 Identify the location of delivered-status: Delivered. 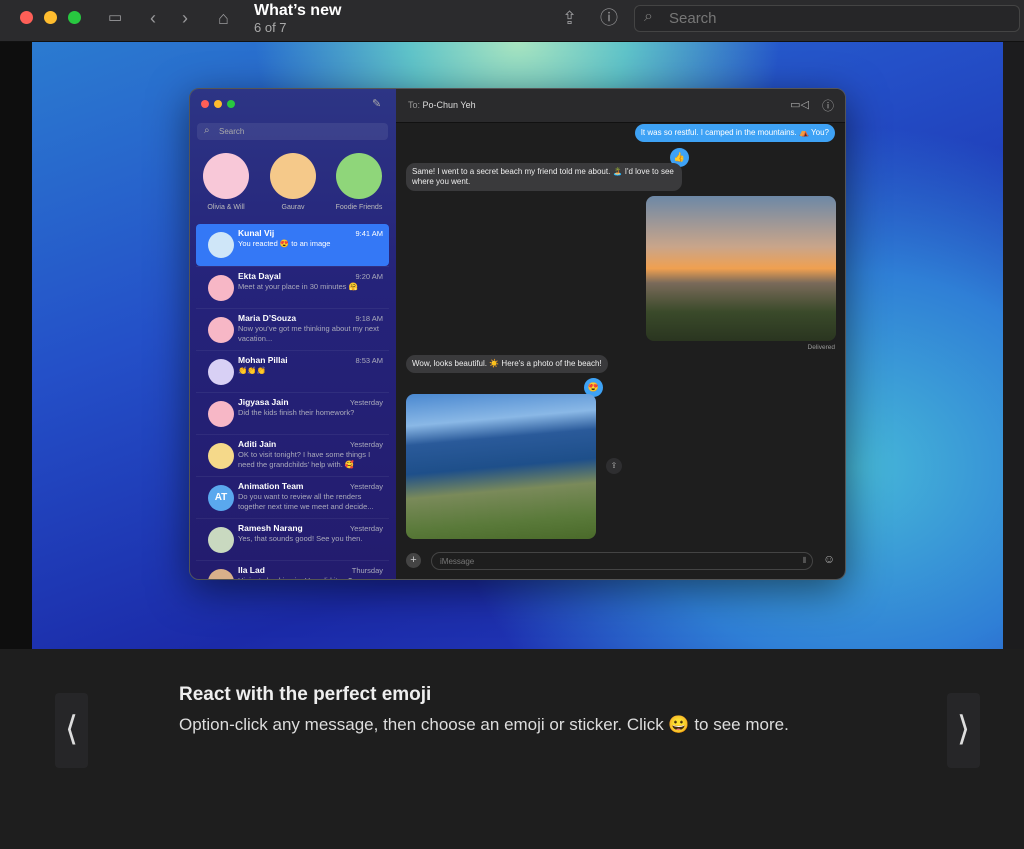
(821, 347).